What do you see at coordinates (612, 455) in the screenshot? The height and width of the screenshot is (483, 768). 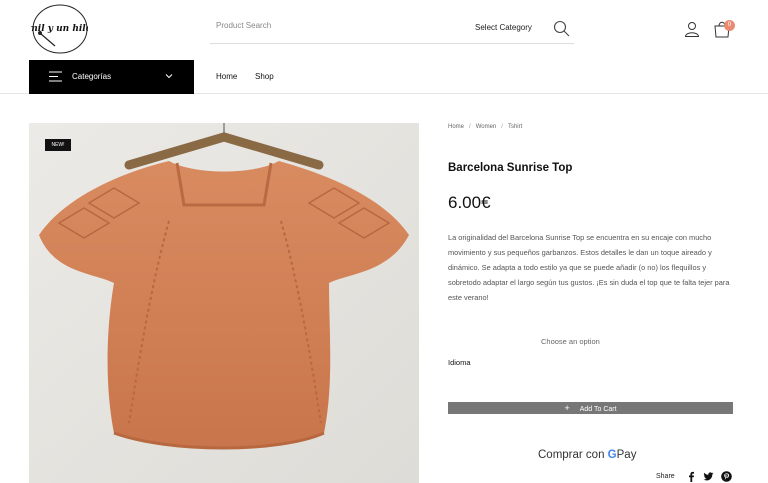 I see `google-g-icon: G` at bounding box center [612, 455].